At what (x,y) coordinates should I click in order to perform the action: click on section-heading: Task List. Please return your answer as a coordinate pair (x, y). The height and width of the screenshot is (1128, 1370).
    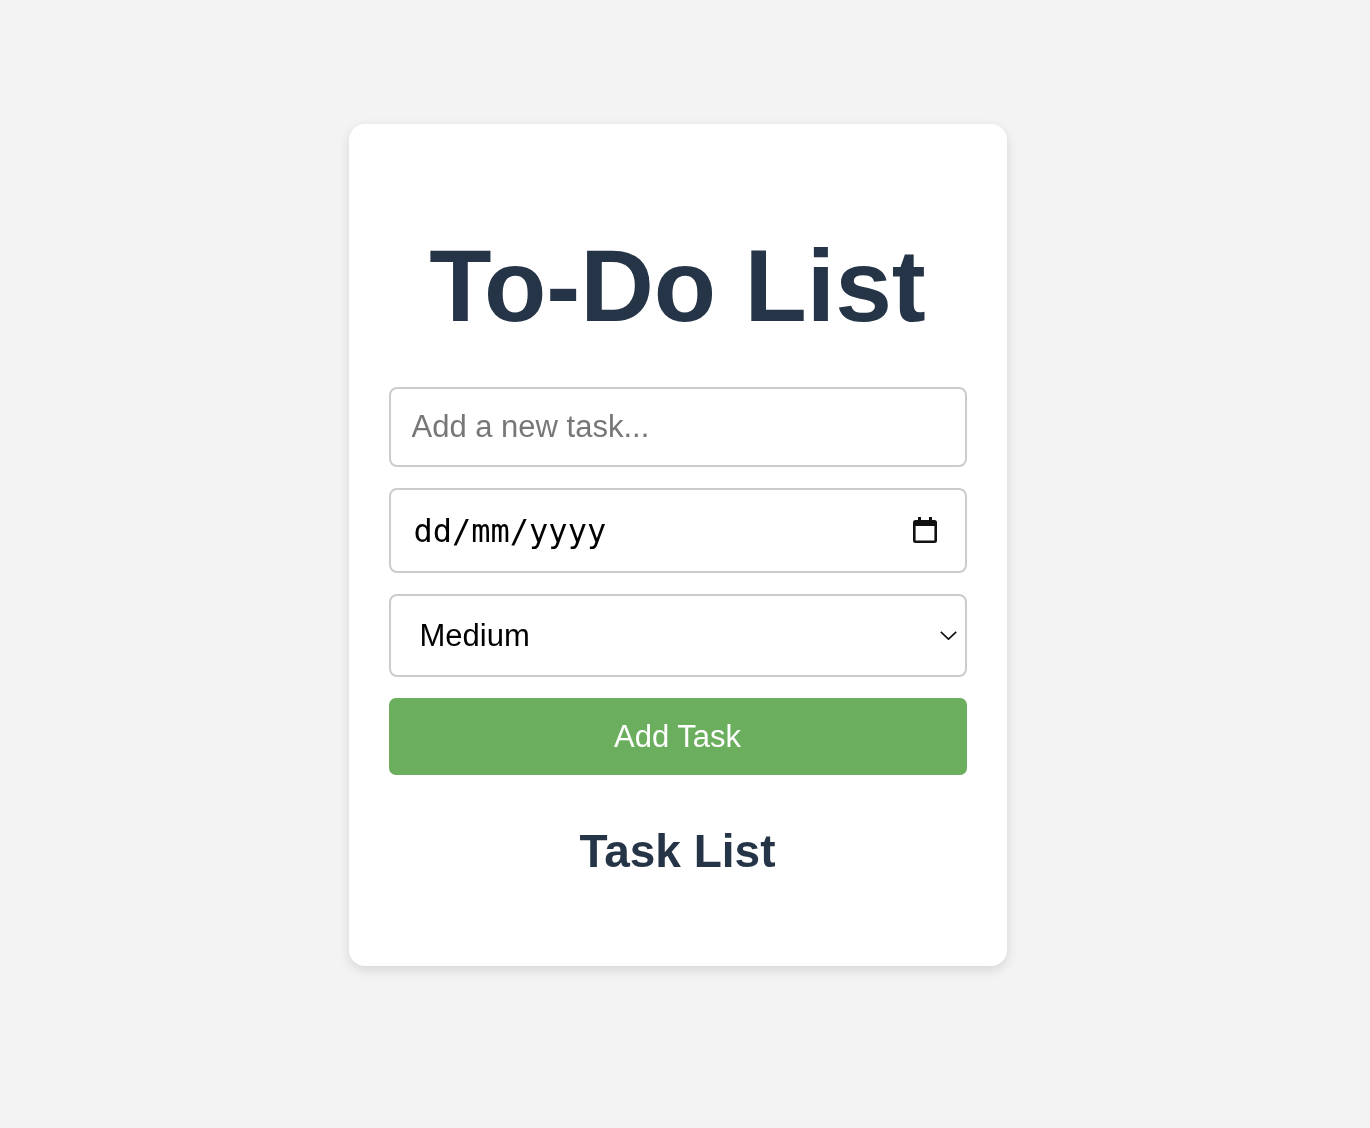
    Looking at the image, I should click on (677, 852).